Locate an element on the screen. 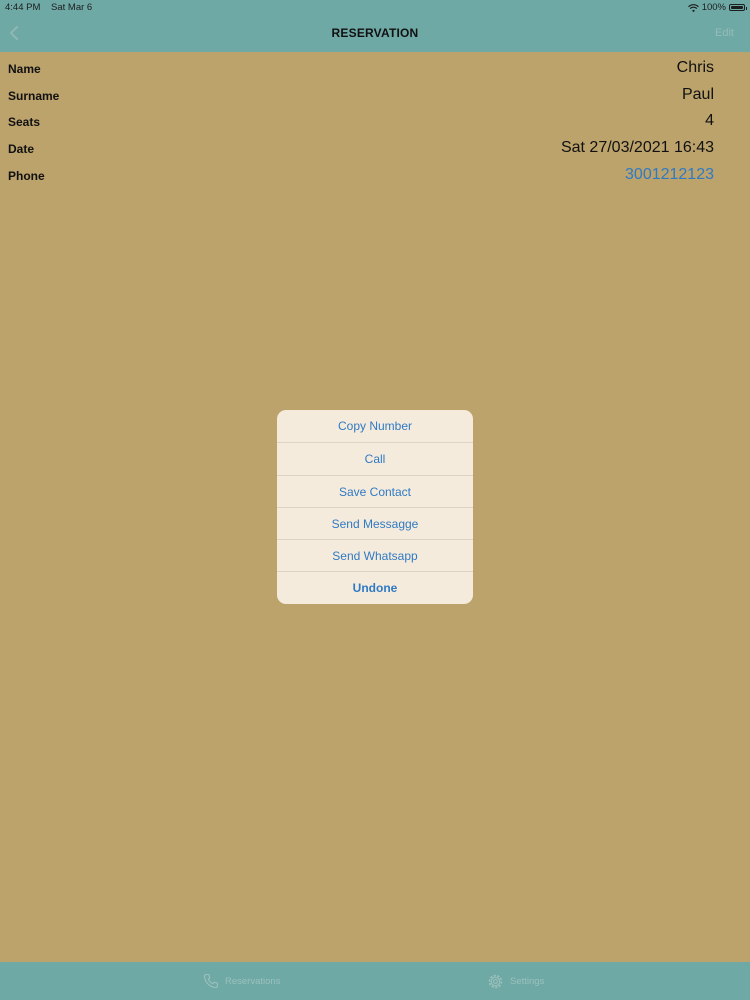  page-title: RESERVATION is located at coordinates (375, 33).